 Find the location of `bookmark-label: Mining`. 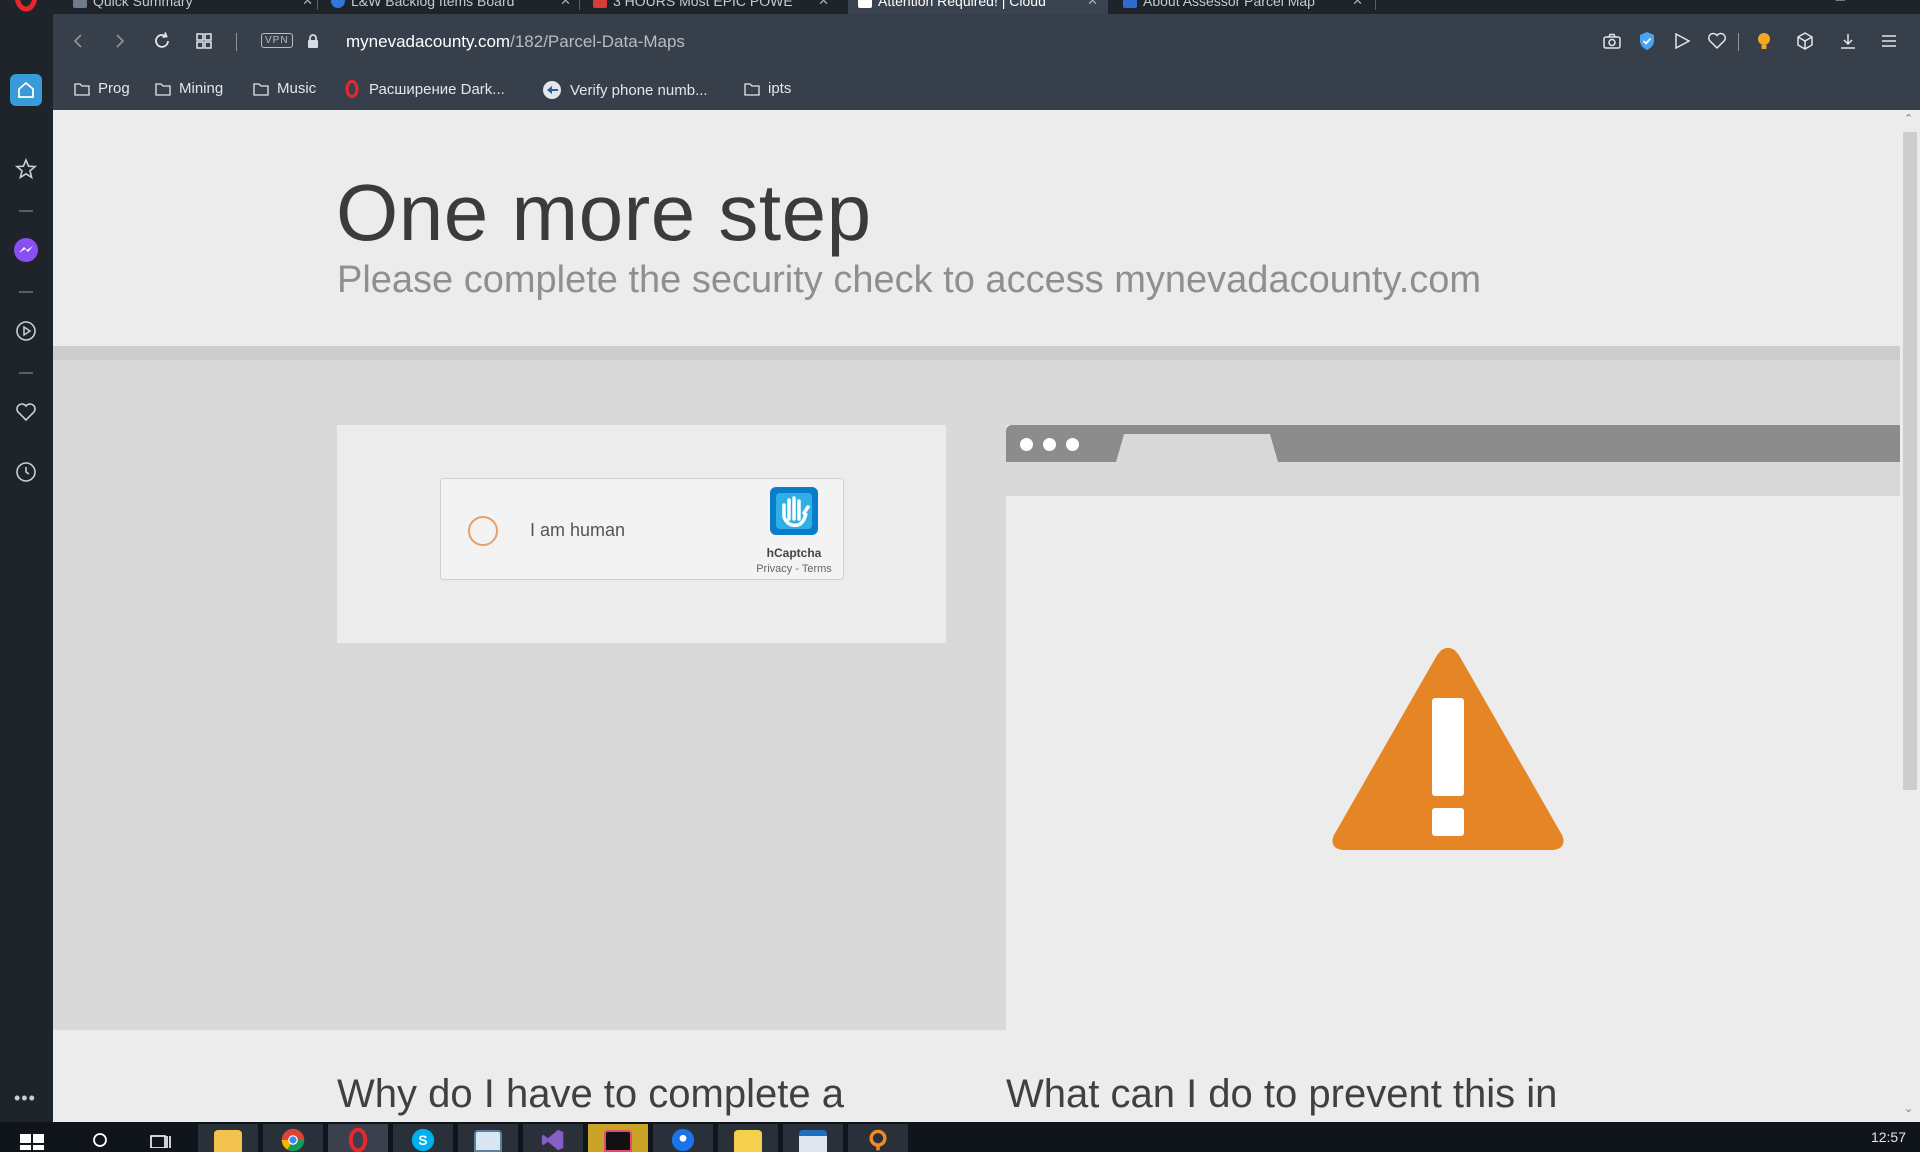

bookmark-label: Mining is located at coordinates (201, 88).